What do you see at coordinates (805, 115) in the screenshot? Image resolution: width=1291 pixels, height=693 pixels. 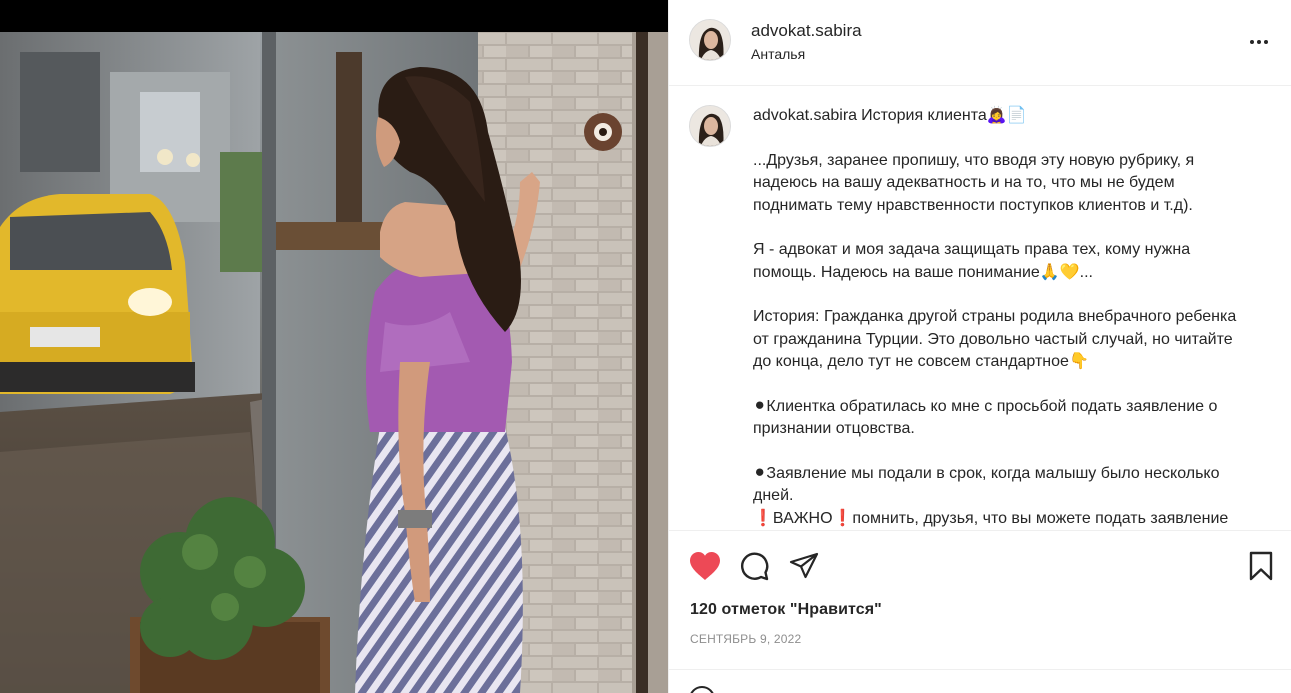 I see `caption-username: advokat.sabira` at bounding box center [805, 115].